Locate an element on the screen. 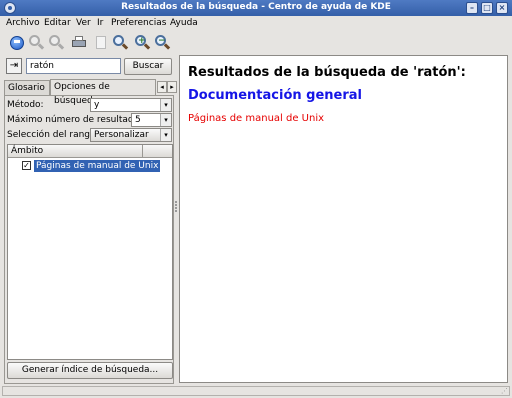 This screenshot has width=512, height=398. scope-item-label: Páginas de manual de Unix is located at coordinates (97, 166).